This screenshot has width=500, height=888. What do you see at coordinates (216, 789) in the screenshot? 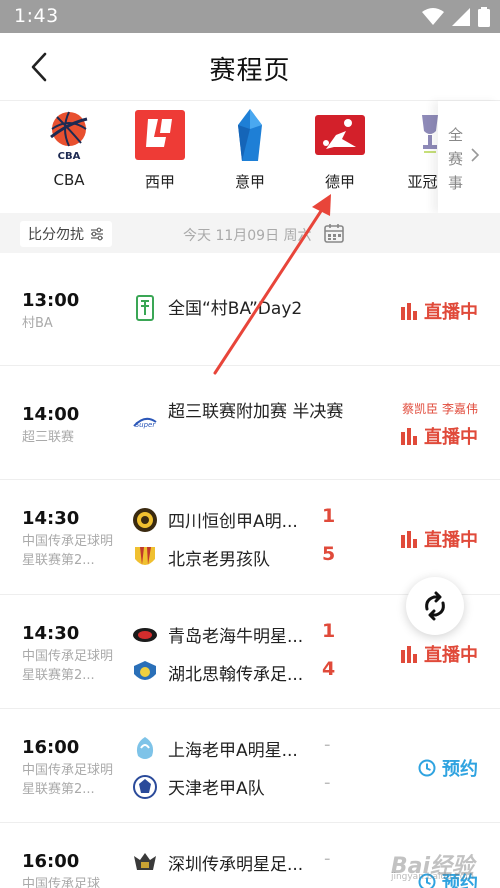
I see `team-name: 天津老甲A队` at bounding box center [216, 789].